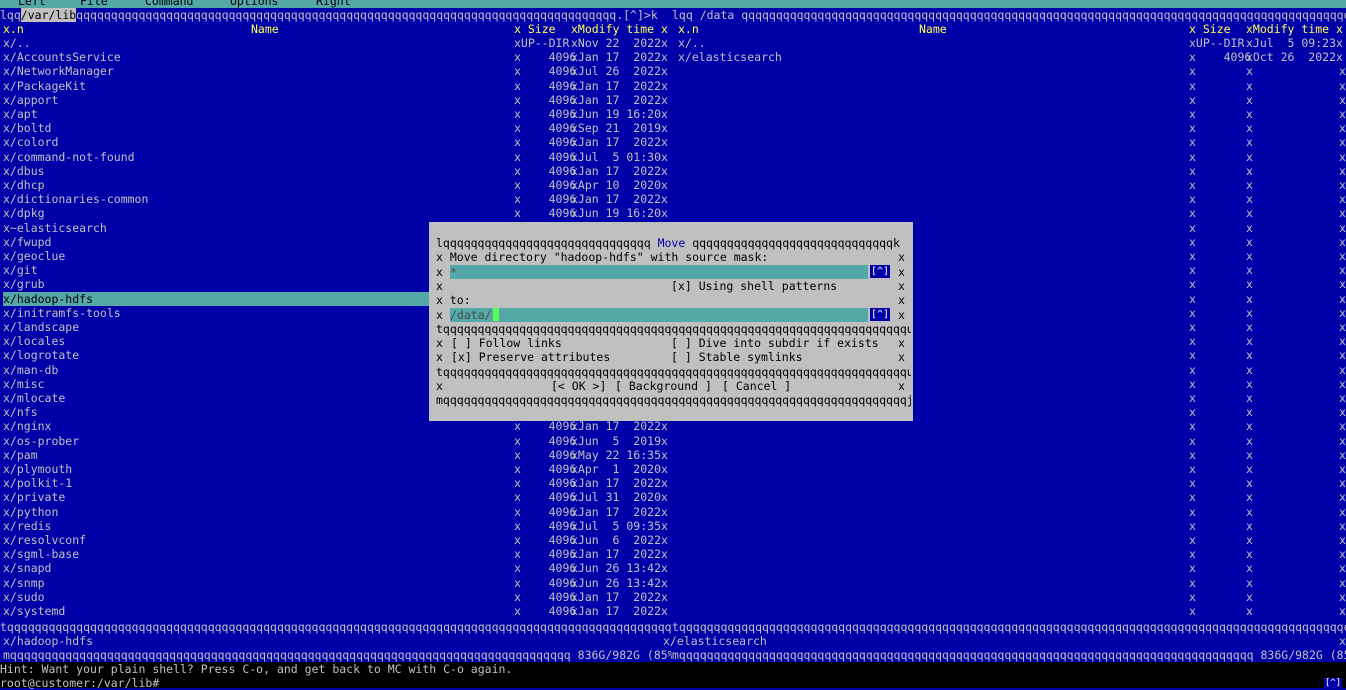  I want to click on table-row: x/apport x 4096 xJan 17 2022x, so click(337, 100).